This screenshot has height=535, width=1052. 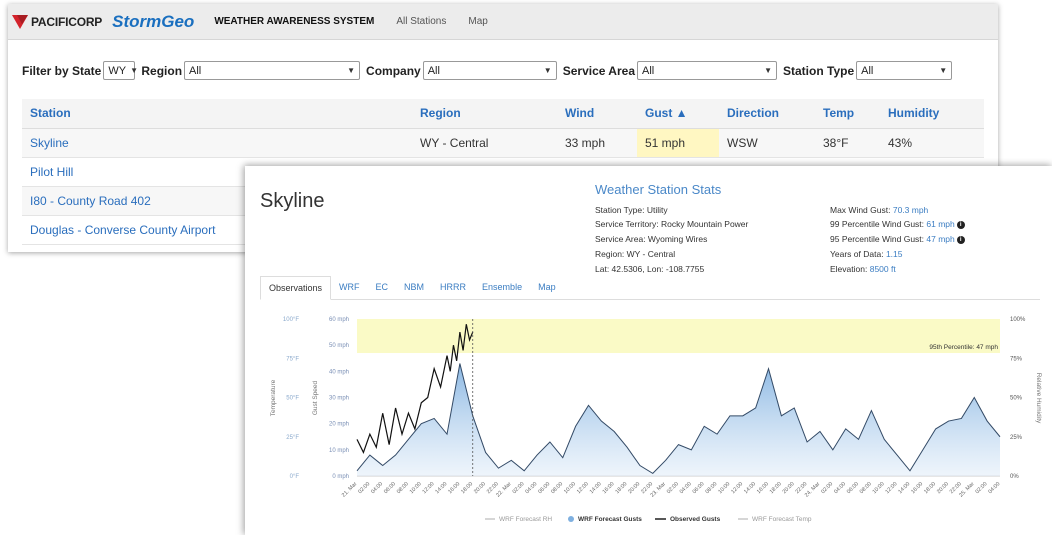 I want to click on rh-tick-label: 50%, so click(x=1016, y=399).